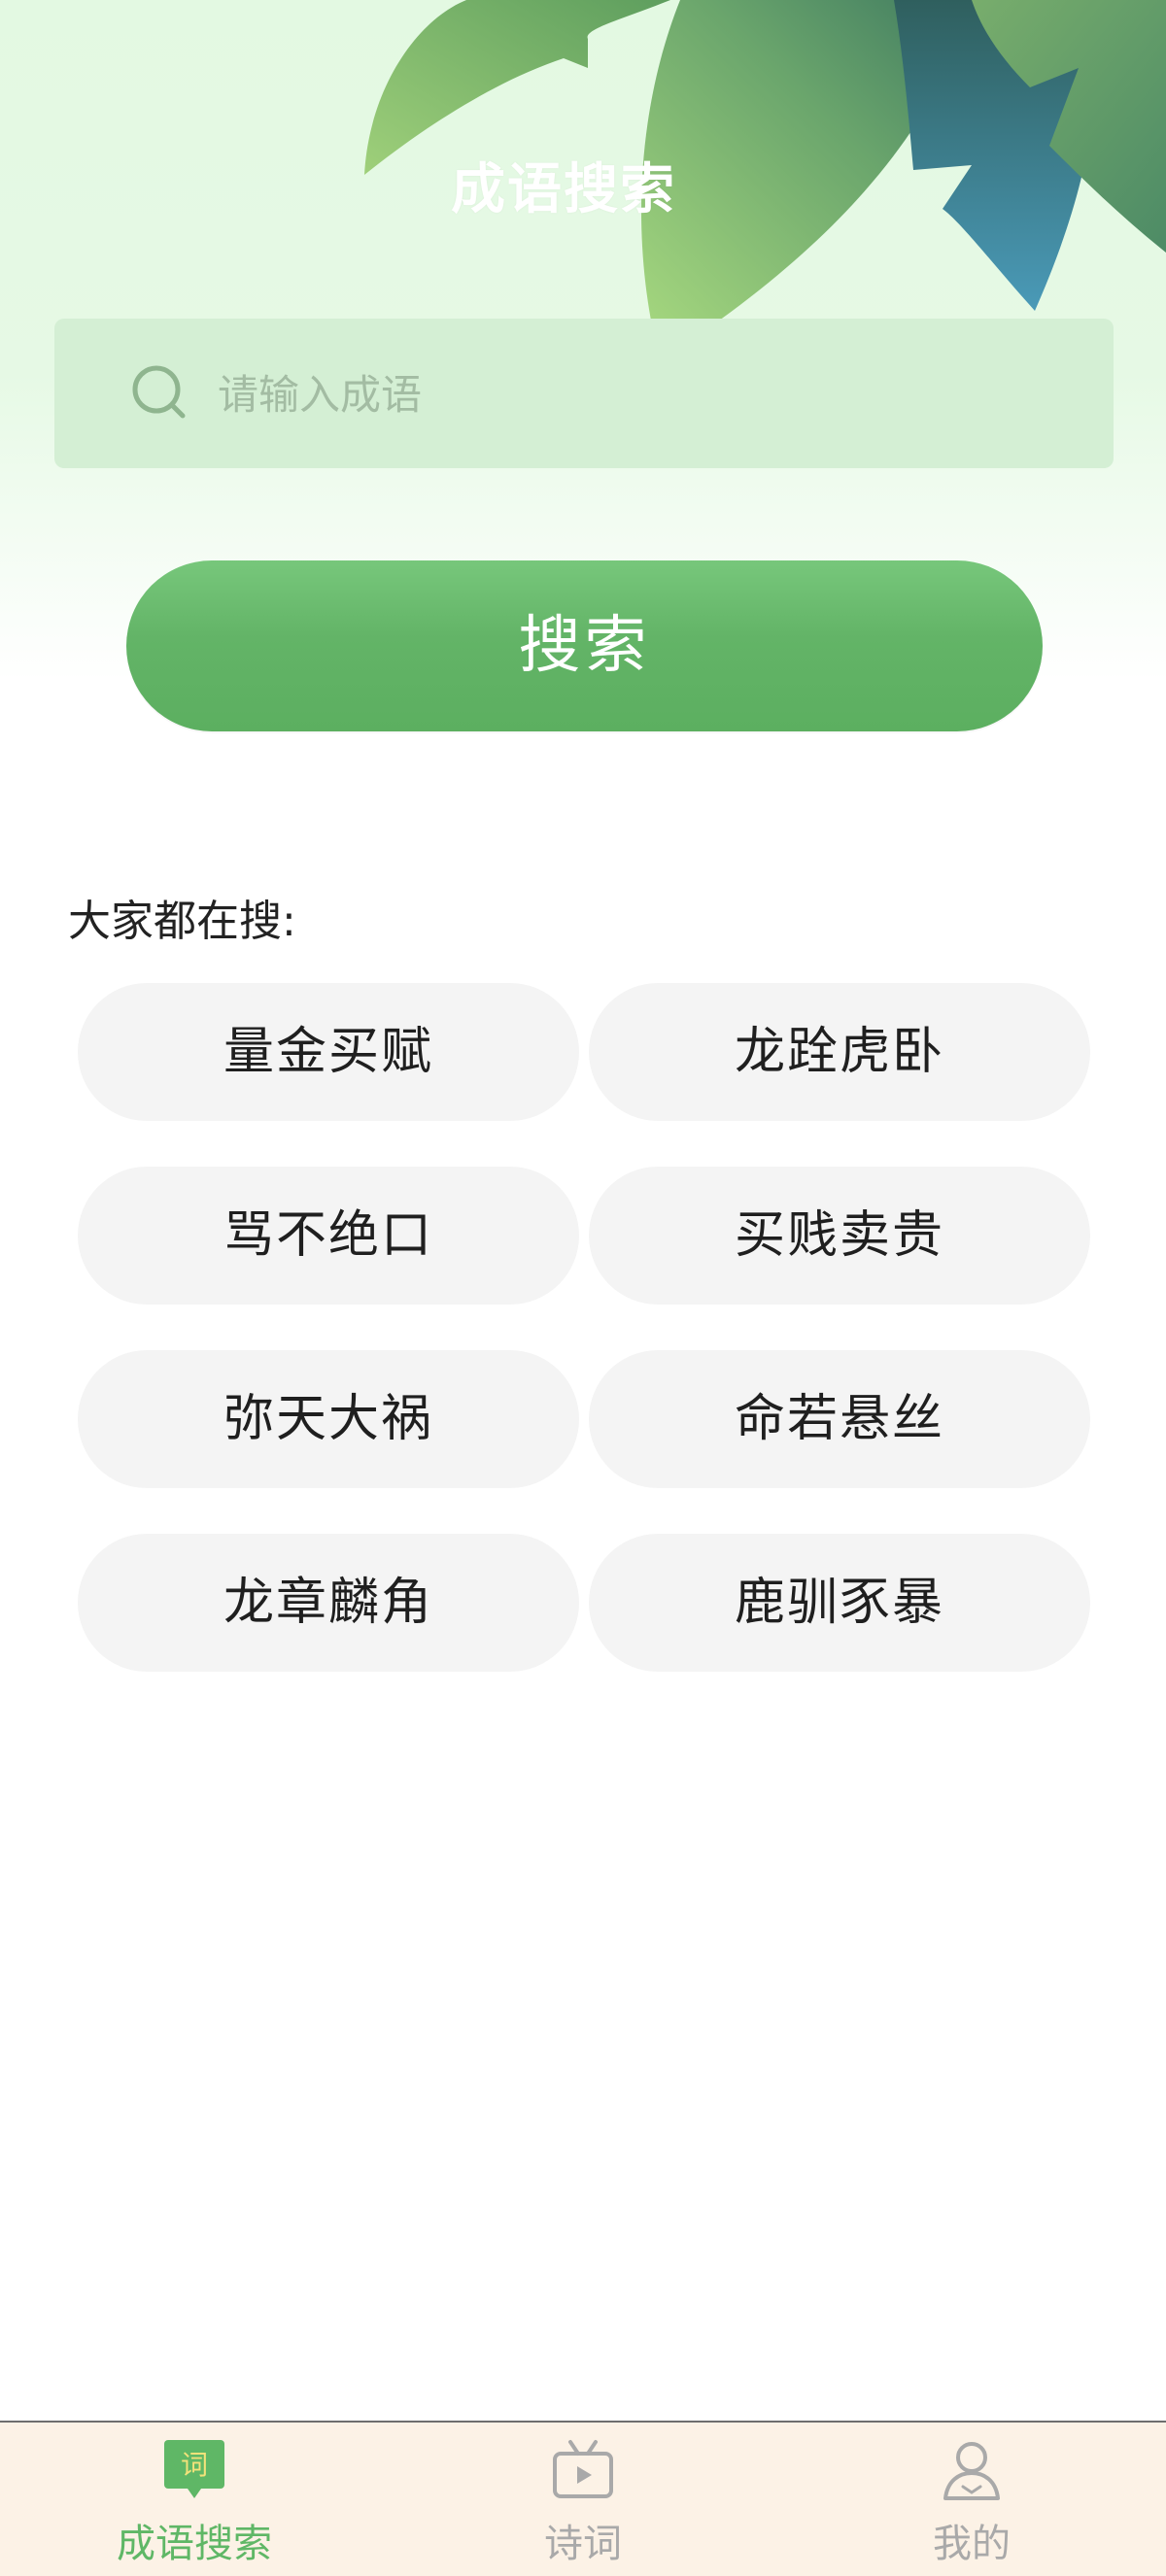  What do you see at coordinates (328, 1052) in the screenshot?
I see `idiom-chip: 量金买赋` at bounding box center [328, 1052].